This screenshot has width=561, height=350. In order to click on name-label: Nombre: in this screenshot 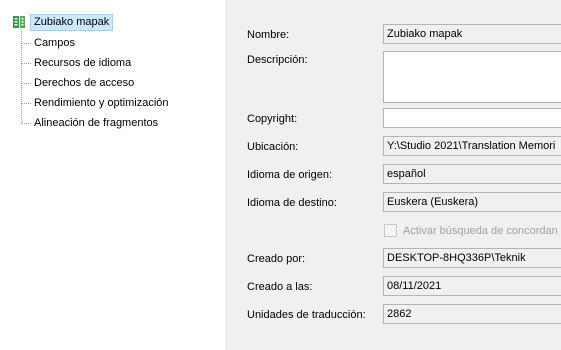, I will do `click(268, 35)`.